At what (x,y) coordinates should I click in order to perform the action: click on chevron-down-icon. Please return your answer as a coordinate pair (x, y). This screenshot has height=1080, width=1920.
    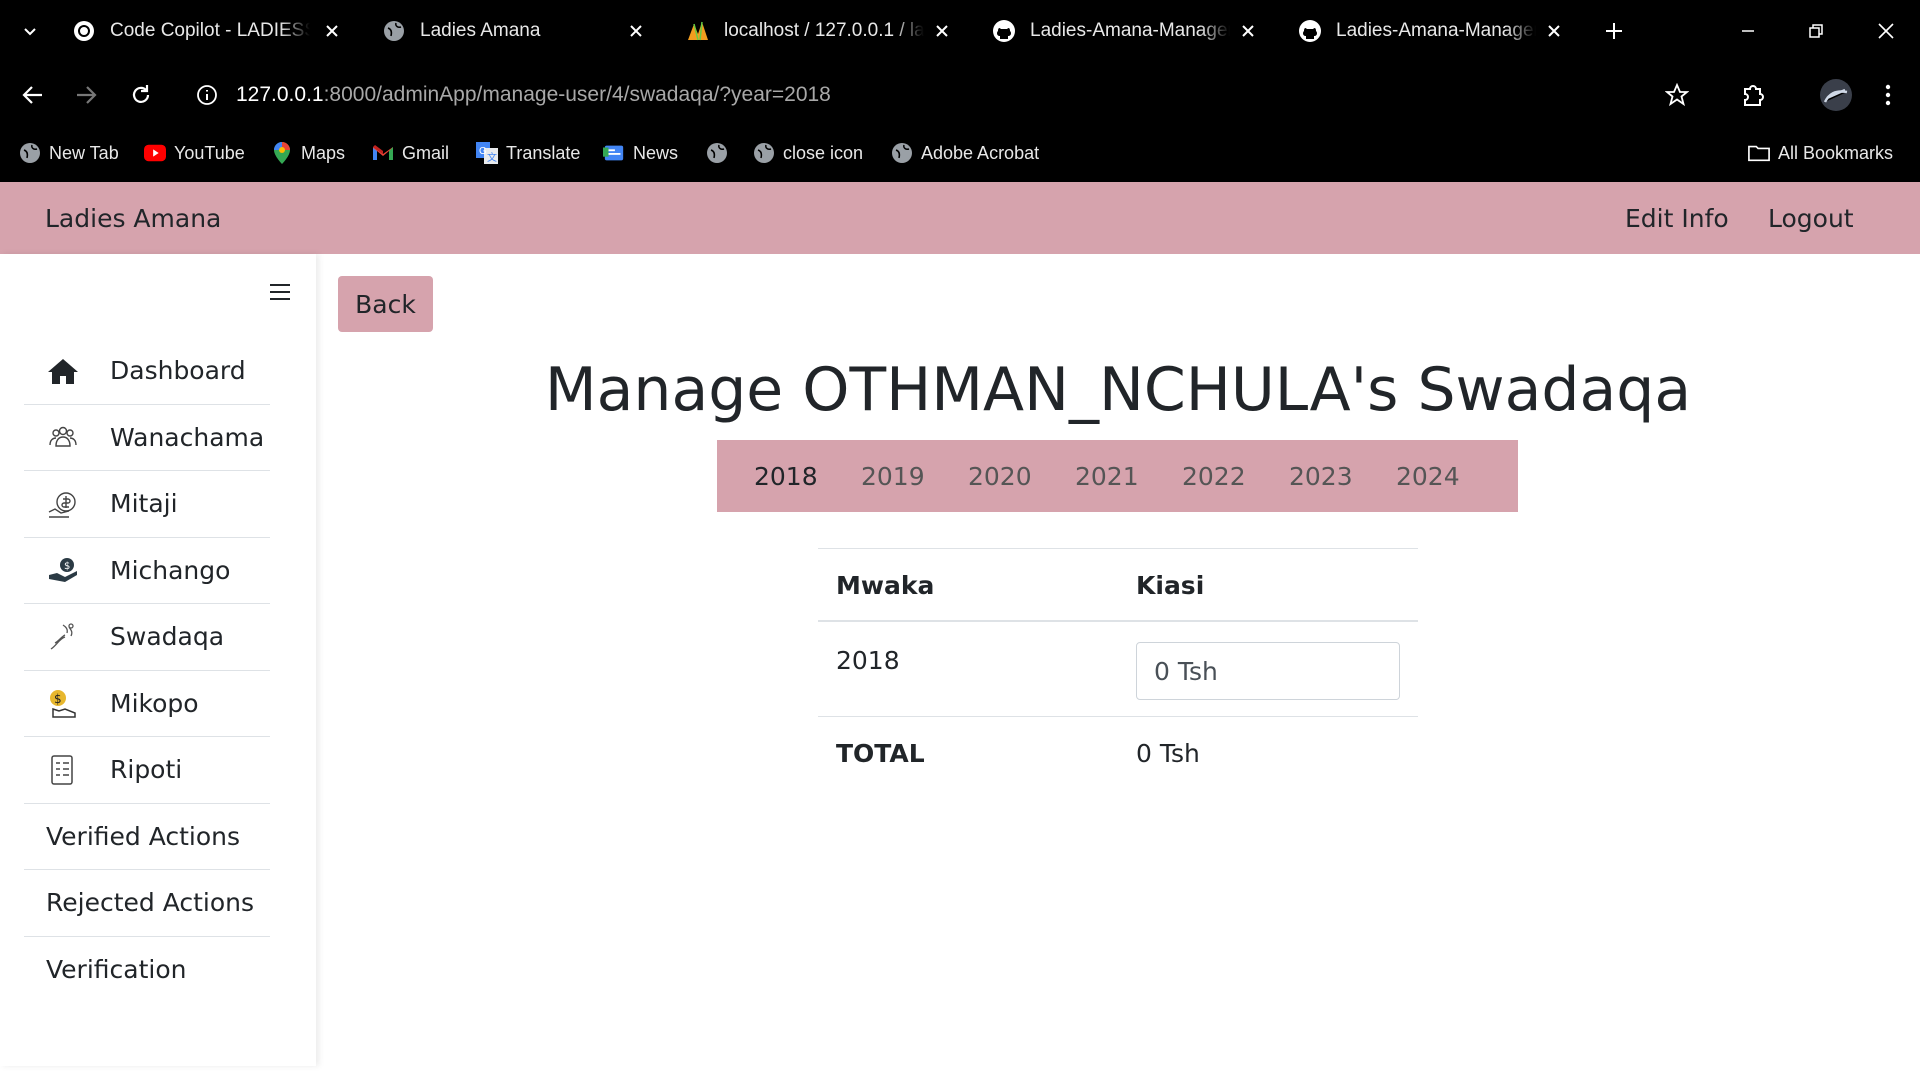
    Looking at the image, I should click on (30, 31).